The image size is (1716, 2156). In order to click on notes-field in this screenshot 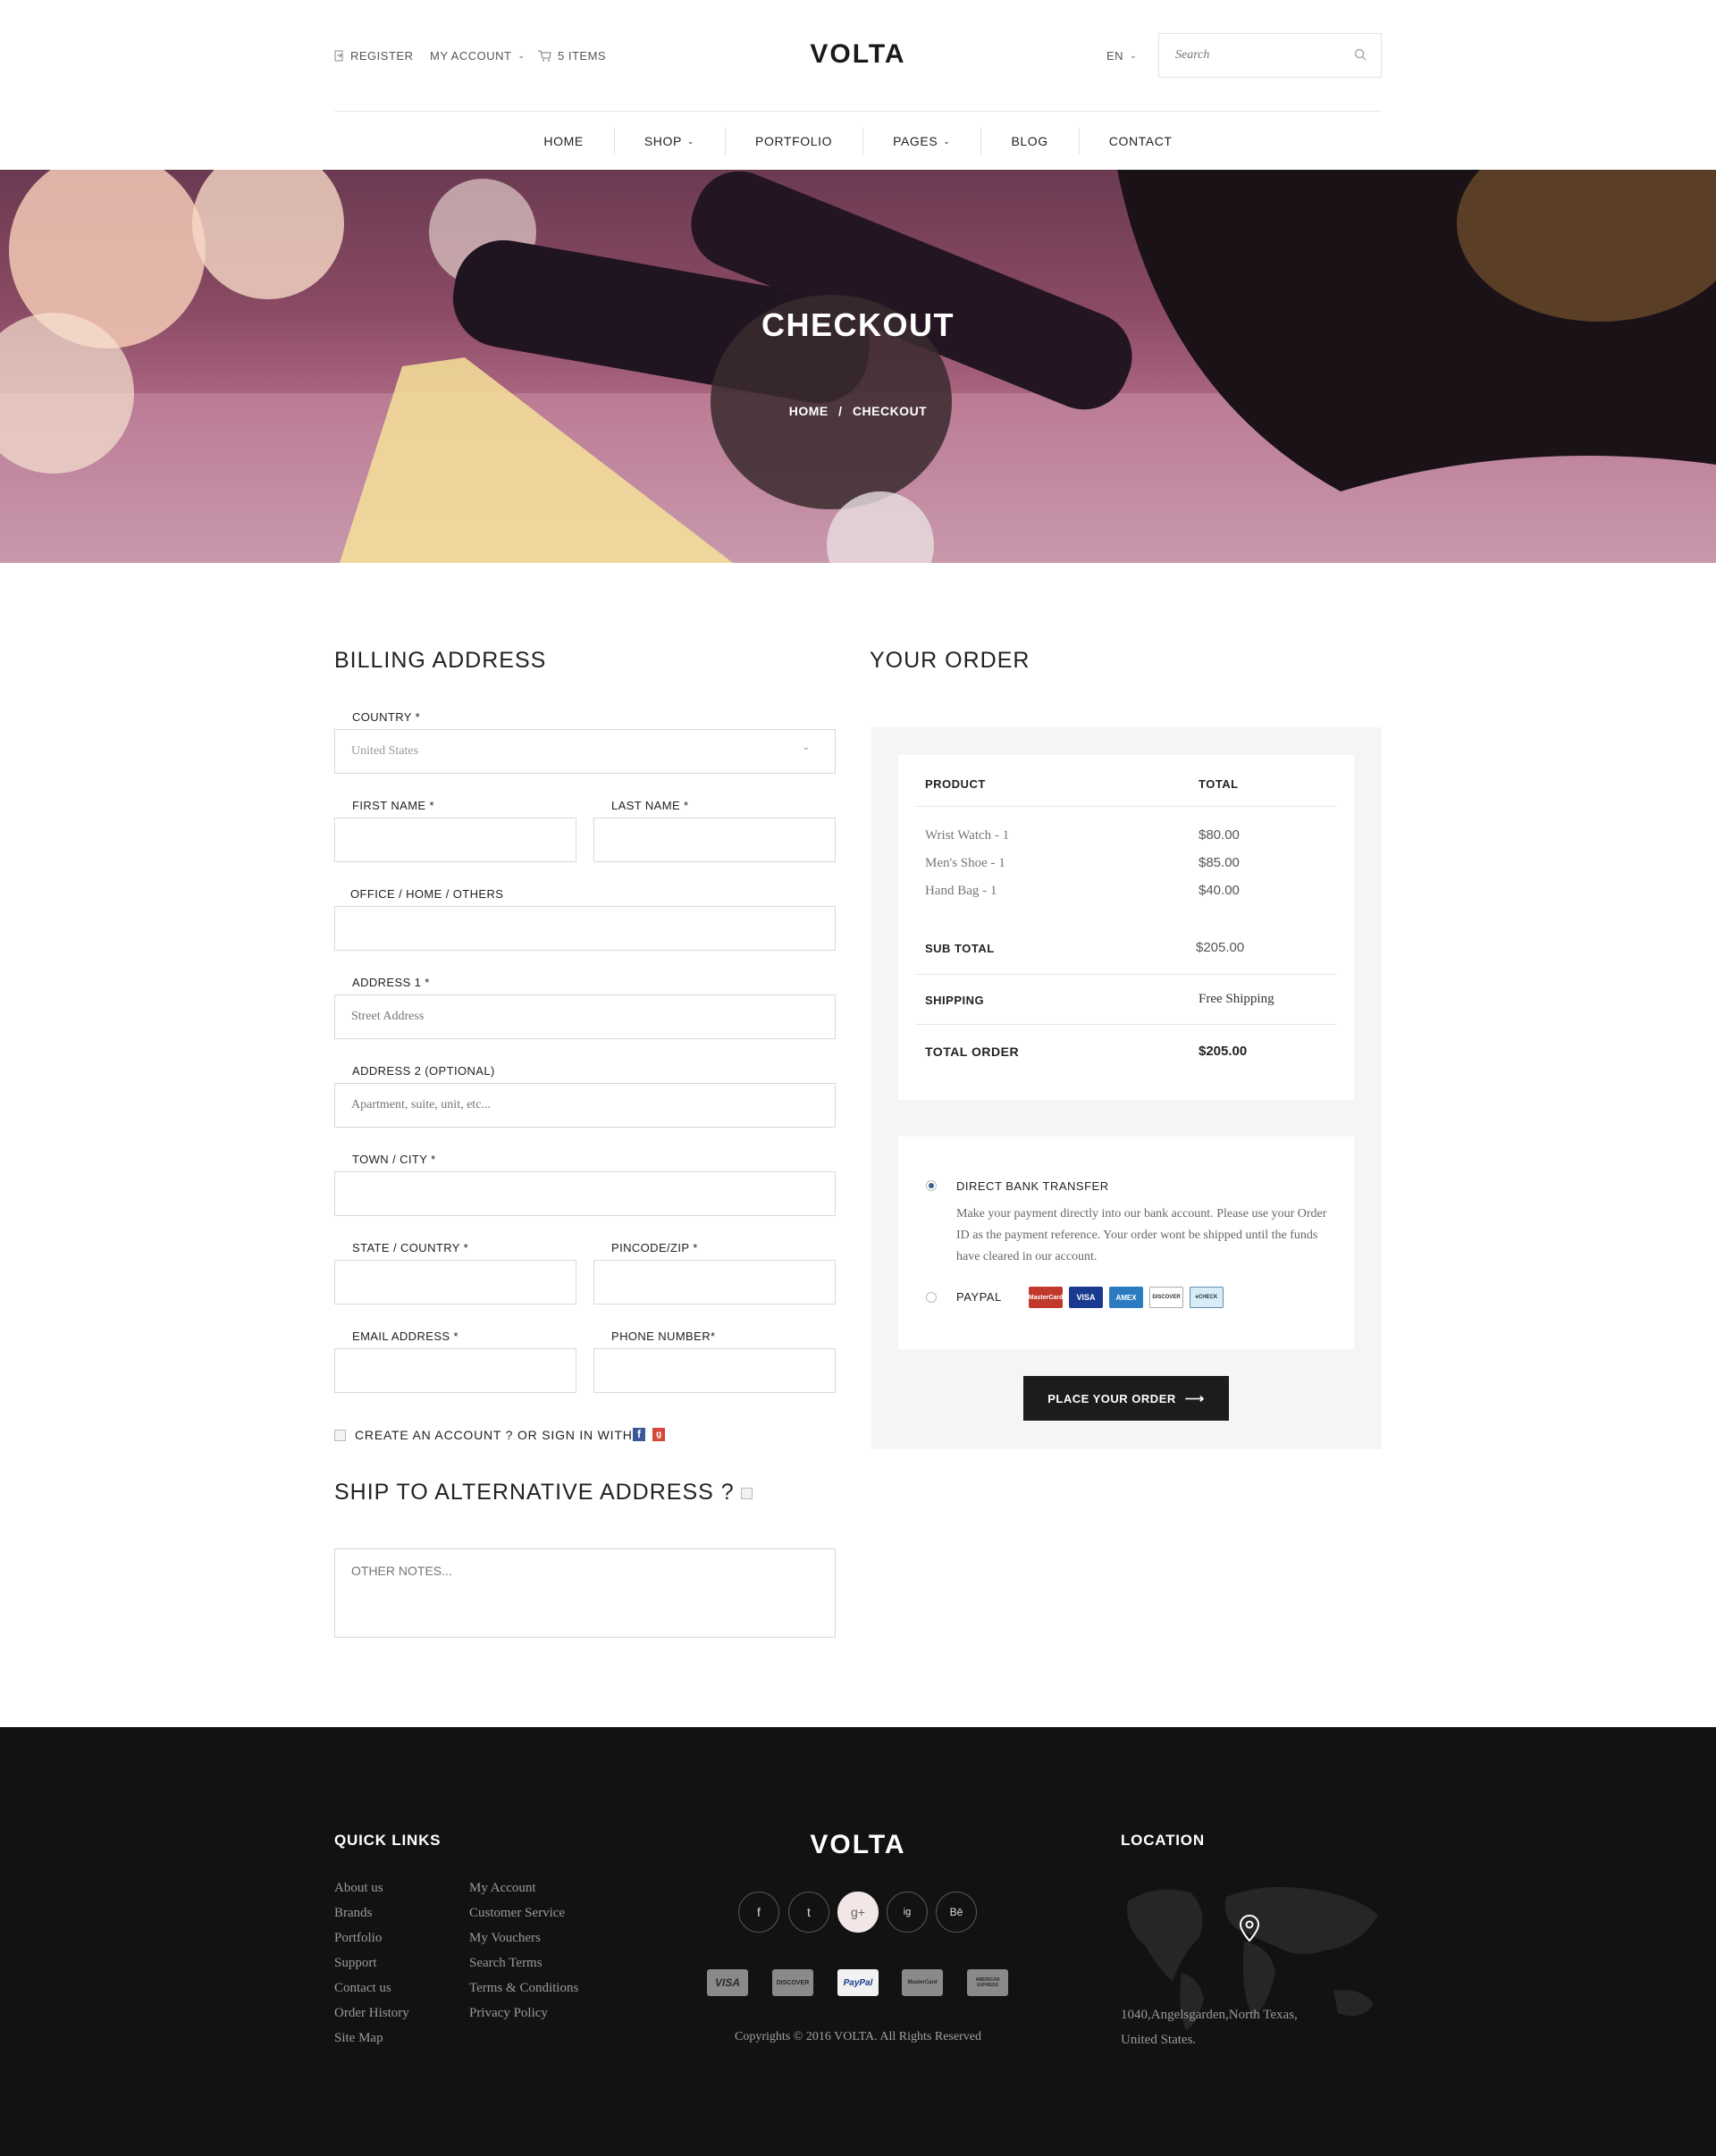, I will do `click(585, 1593)`.